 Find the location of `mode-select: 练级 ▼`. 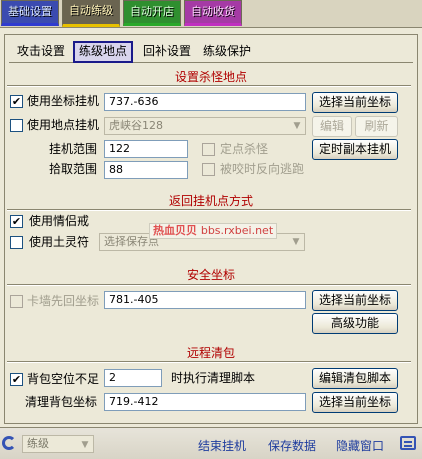

mode-select: 练级 ▼ is located at coordinates (58, 444).